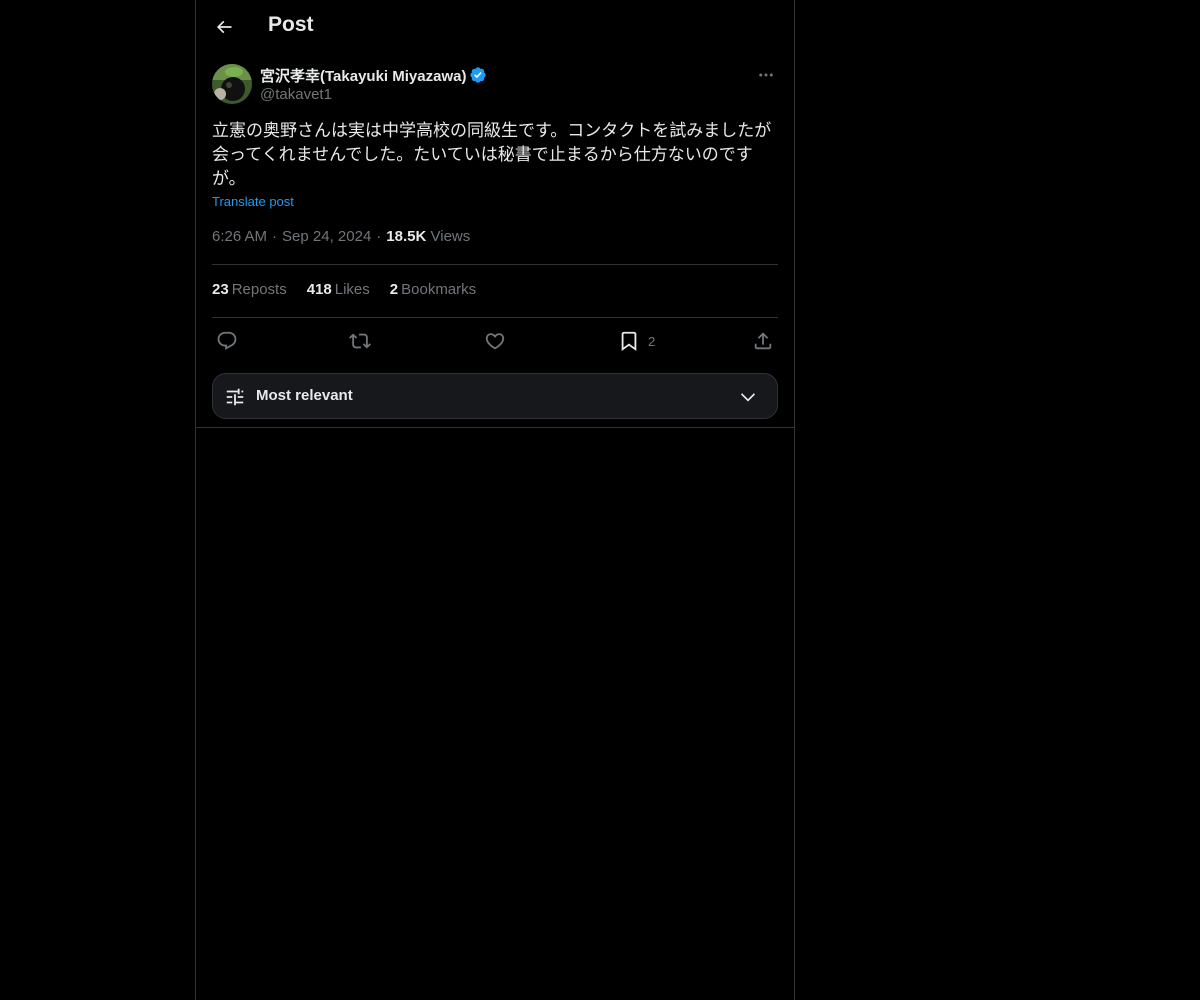 The image size is (1200, 1000). I want to click on bookmarks-stat: 2 Bookmarks, so click(433, 289).